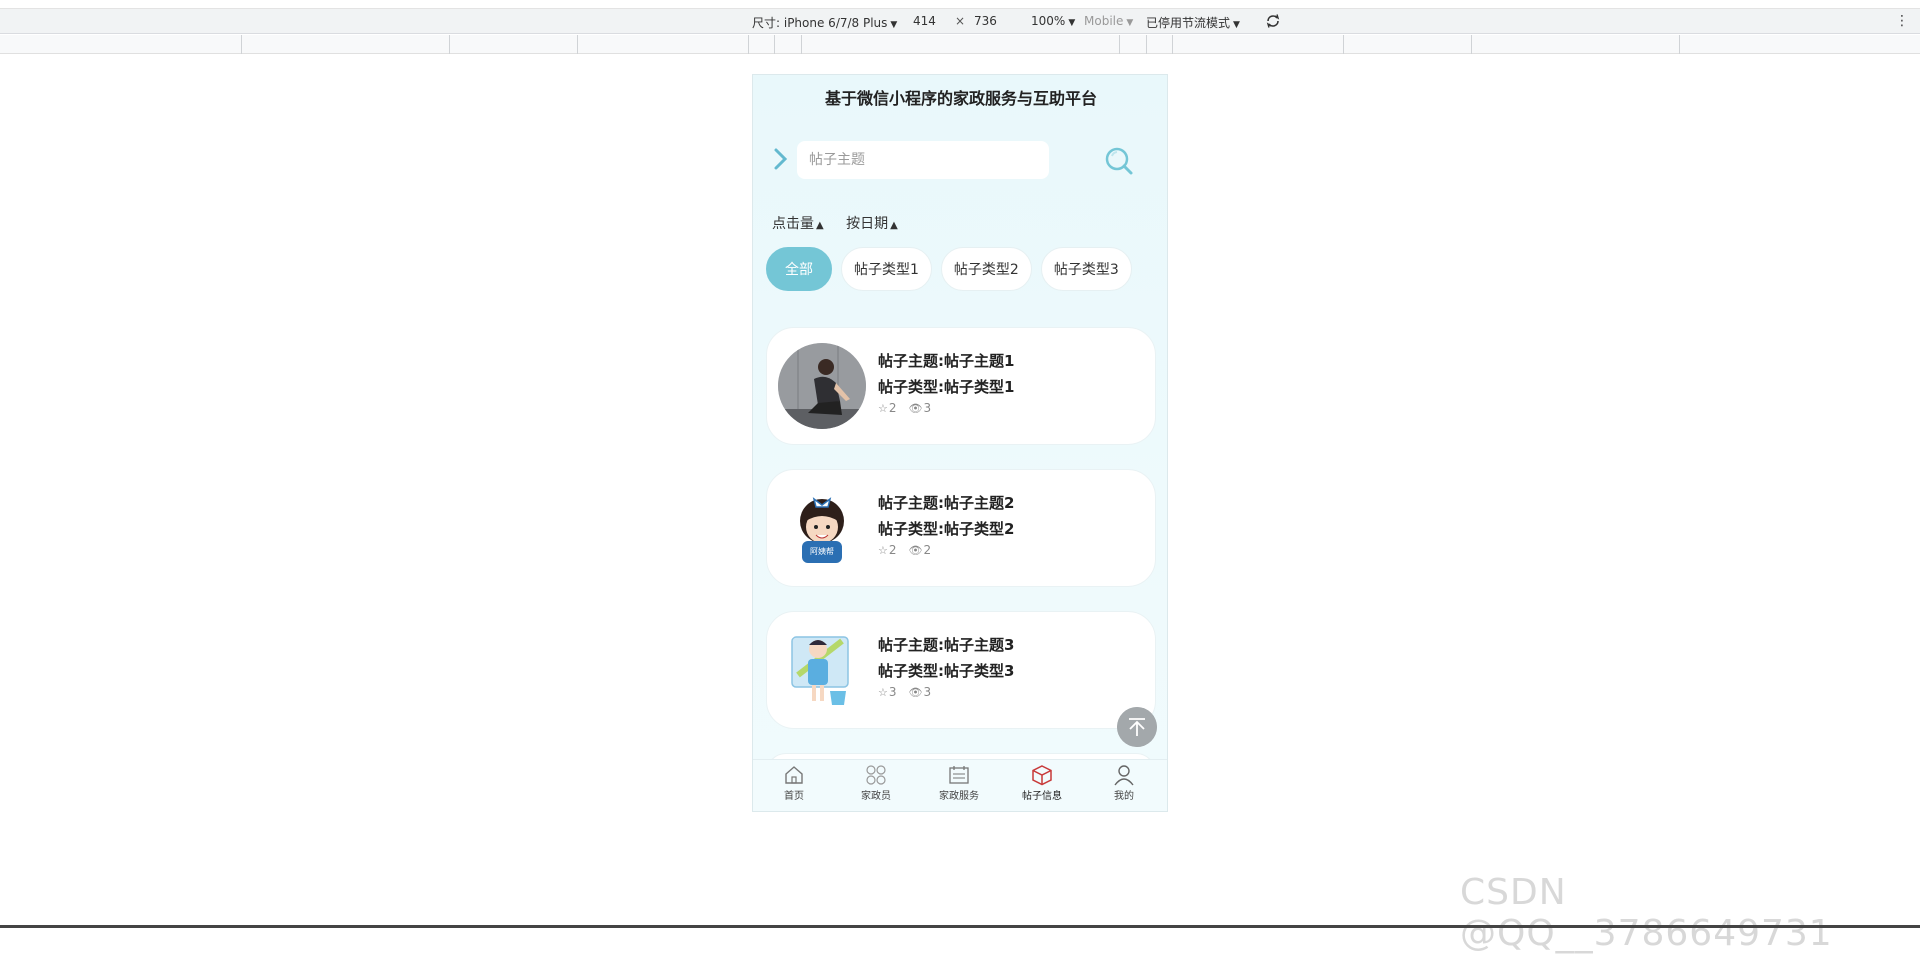 Image resolution: width=1920 pixels, height=954 pixels. Describe the element at coordinates (924, 21) in the screenshot. I see `width-input: 414` at that location.